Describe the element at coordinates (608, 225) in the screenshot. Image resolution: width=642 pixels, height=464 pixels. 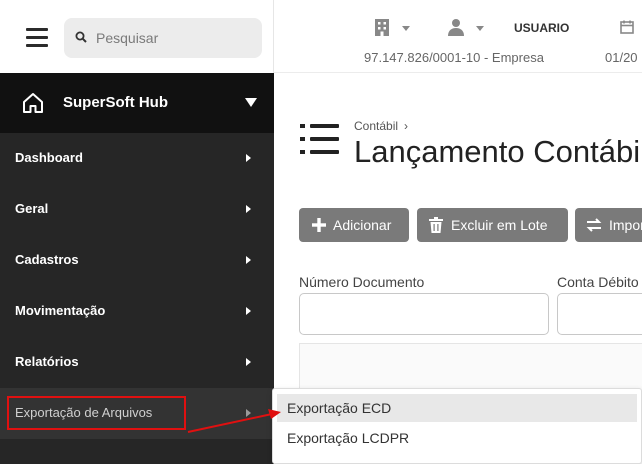
I see `import-button: Importar` at that location.